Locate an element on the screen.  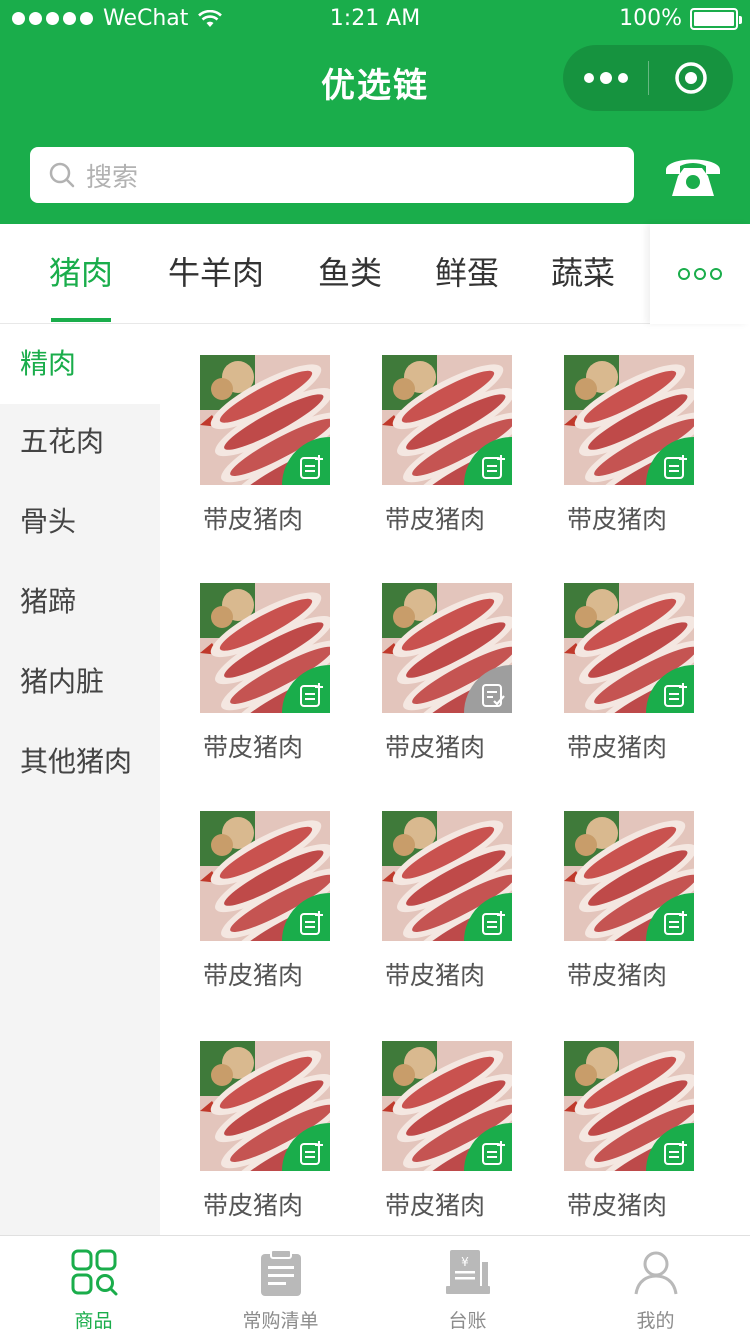
miniprogram-capsule is located at coordinates (648, 78).